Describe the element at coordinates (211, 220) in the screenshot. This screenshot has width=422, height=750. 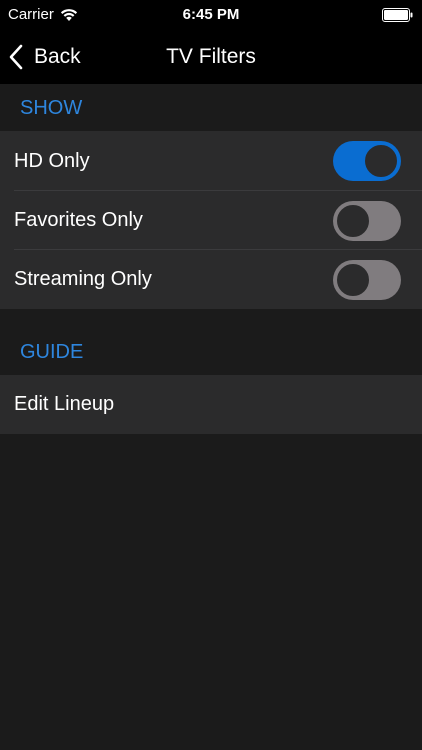
I see `row-favorites-only: Favorites Only` at that location.